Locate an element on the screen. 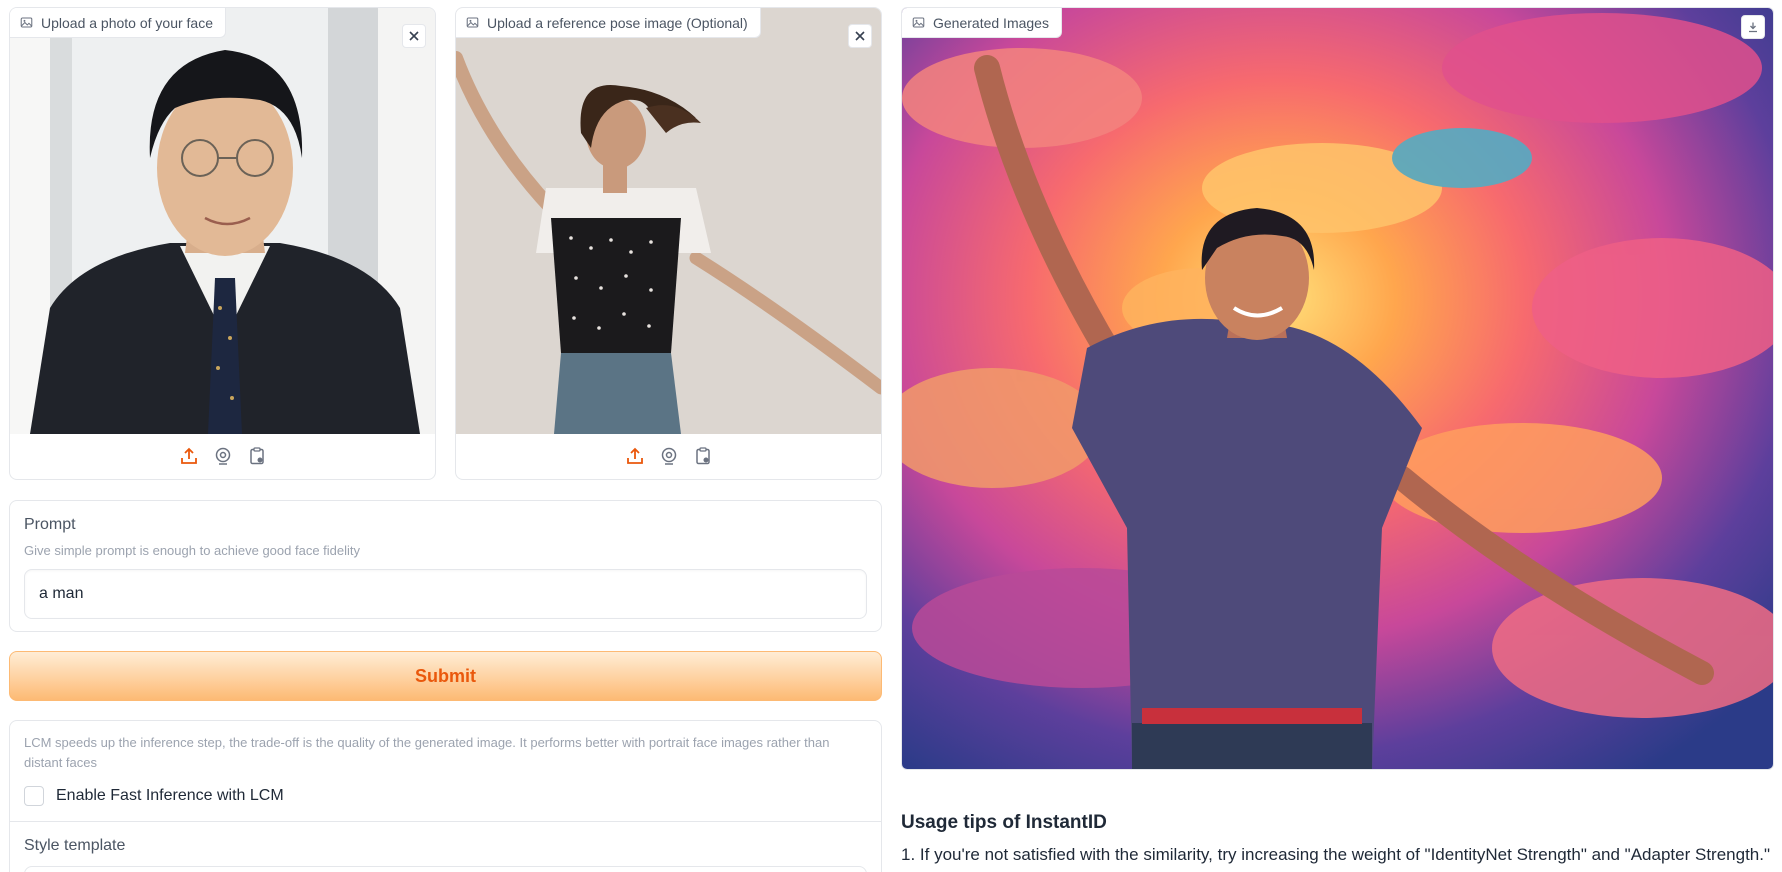 This screenshot has height=872, width=1782. face-upload-label-text: Upload a photo of your face is located at coordinates (127, 22).